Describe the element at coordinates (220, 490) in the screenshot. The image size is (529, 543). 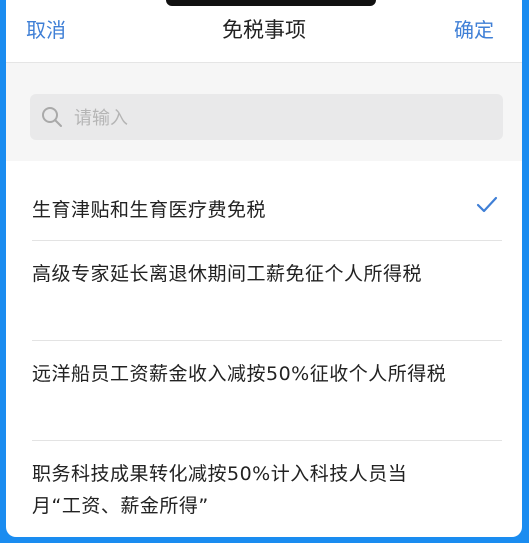
I see `list-item-label: 职务科技成果转化减按50%计入科技人员当月“工资、薪金所得”` at that location.